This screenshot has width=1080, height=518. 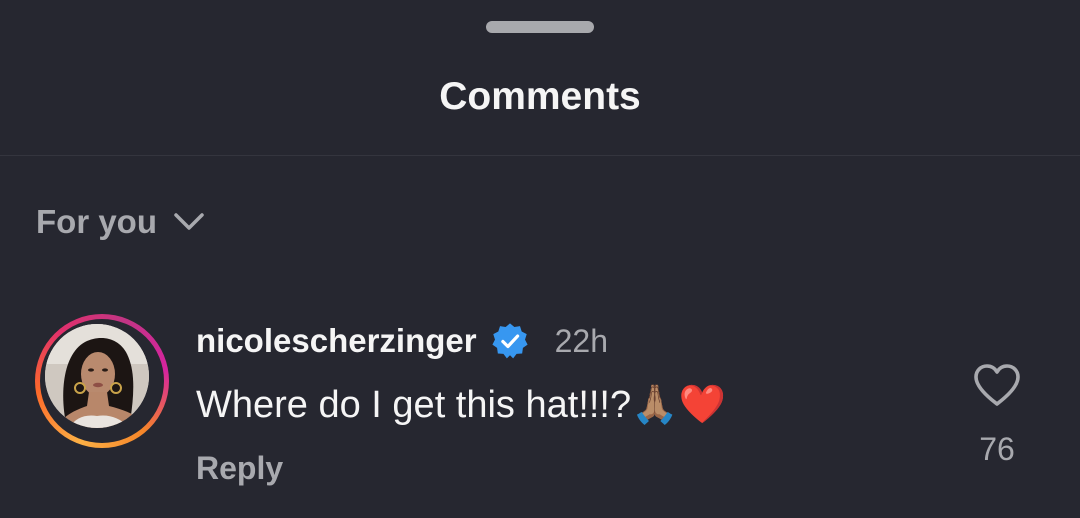 What do you see at coordinates (581, 341) in the screenshot?
I see `comment-timestamp: 22h` at bounding box center [581, 341].